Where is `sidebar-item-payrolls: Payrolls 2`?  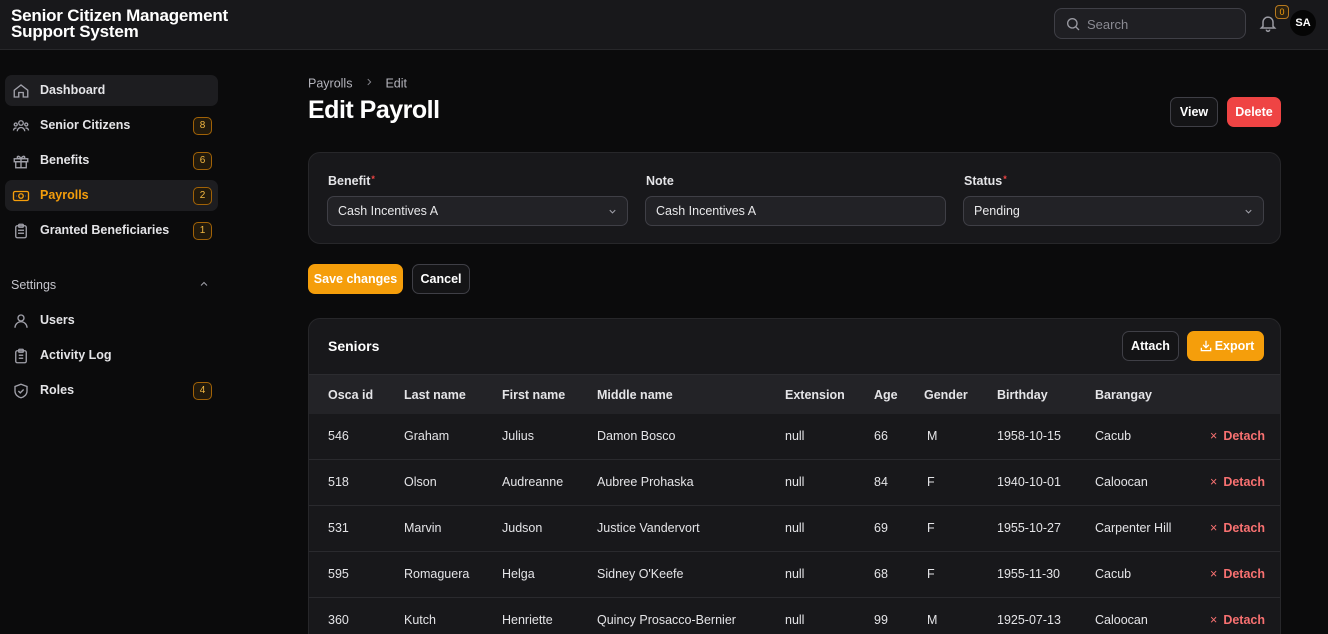
sidebar-item-payrolls: Payrolls 2 is located at coordinates (111, 195).